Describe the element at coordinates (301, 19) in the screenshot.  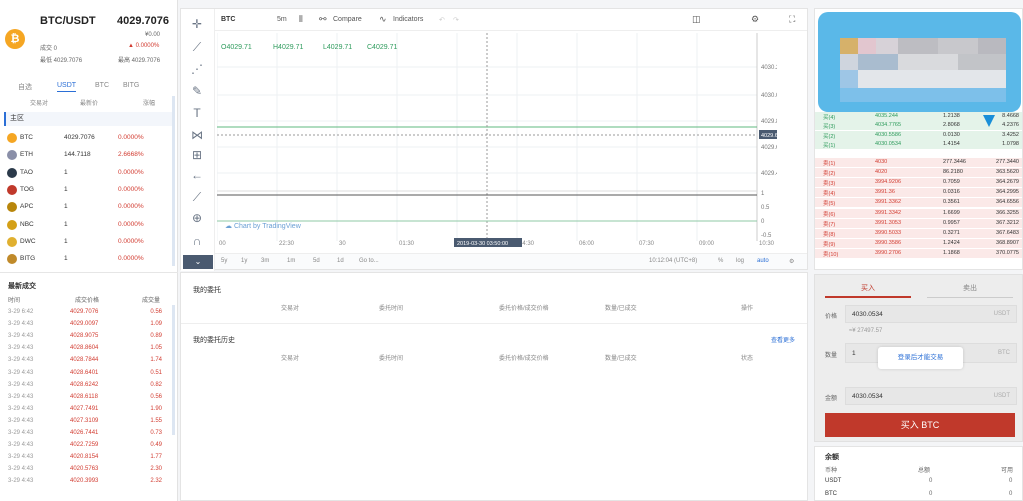
I see `candle-style-icon: ⫴` at that location.